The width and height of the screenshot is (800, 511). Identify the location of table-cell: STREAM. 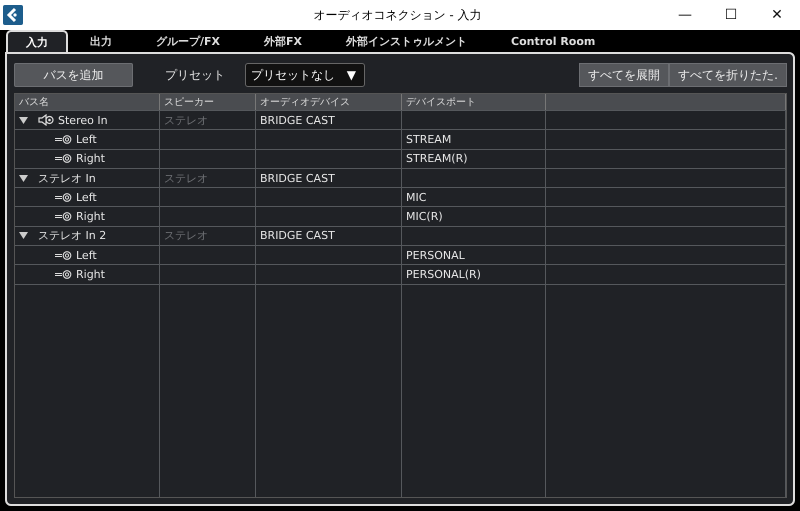
(474, 139).